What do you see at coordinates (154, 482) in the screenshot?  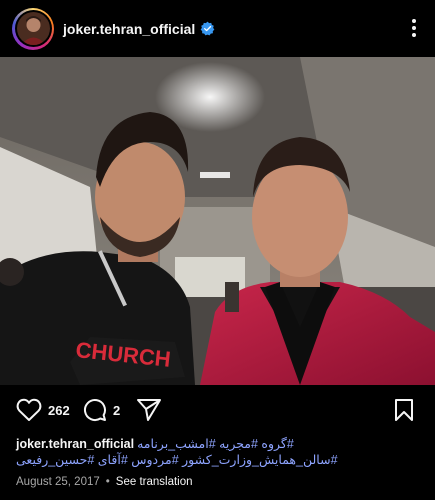 I see `see-translation-link: See translation` at bounding box center [154, 482].